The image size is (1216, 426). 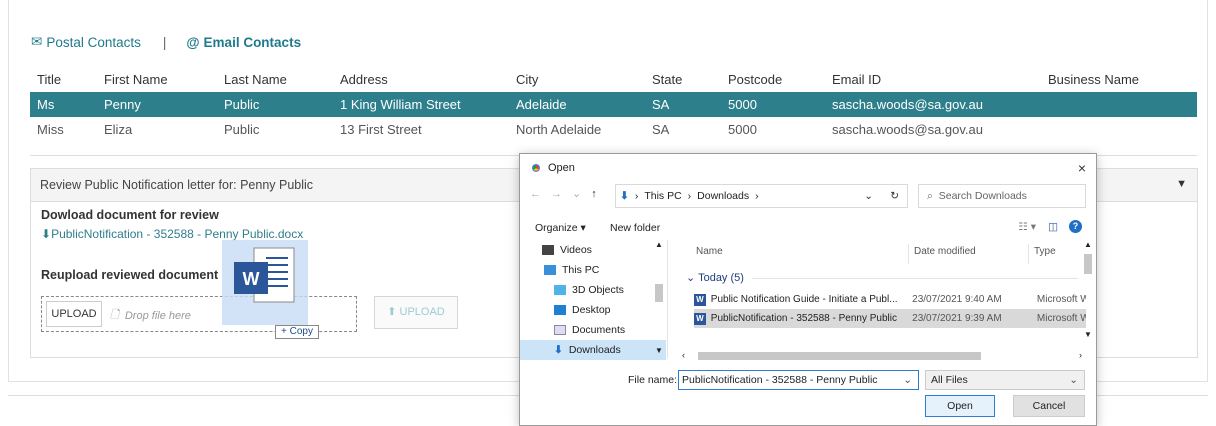 I want to click on close-icon: ×, so click(x=1082, y=168).